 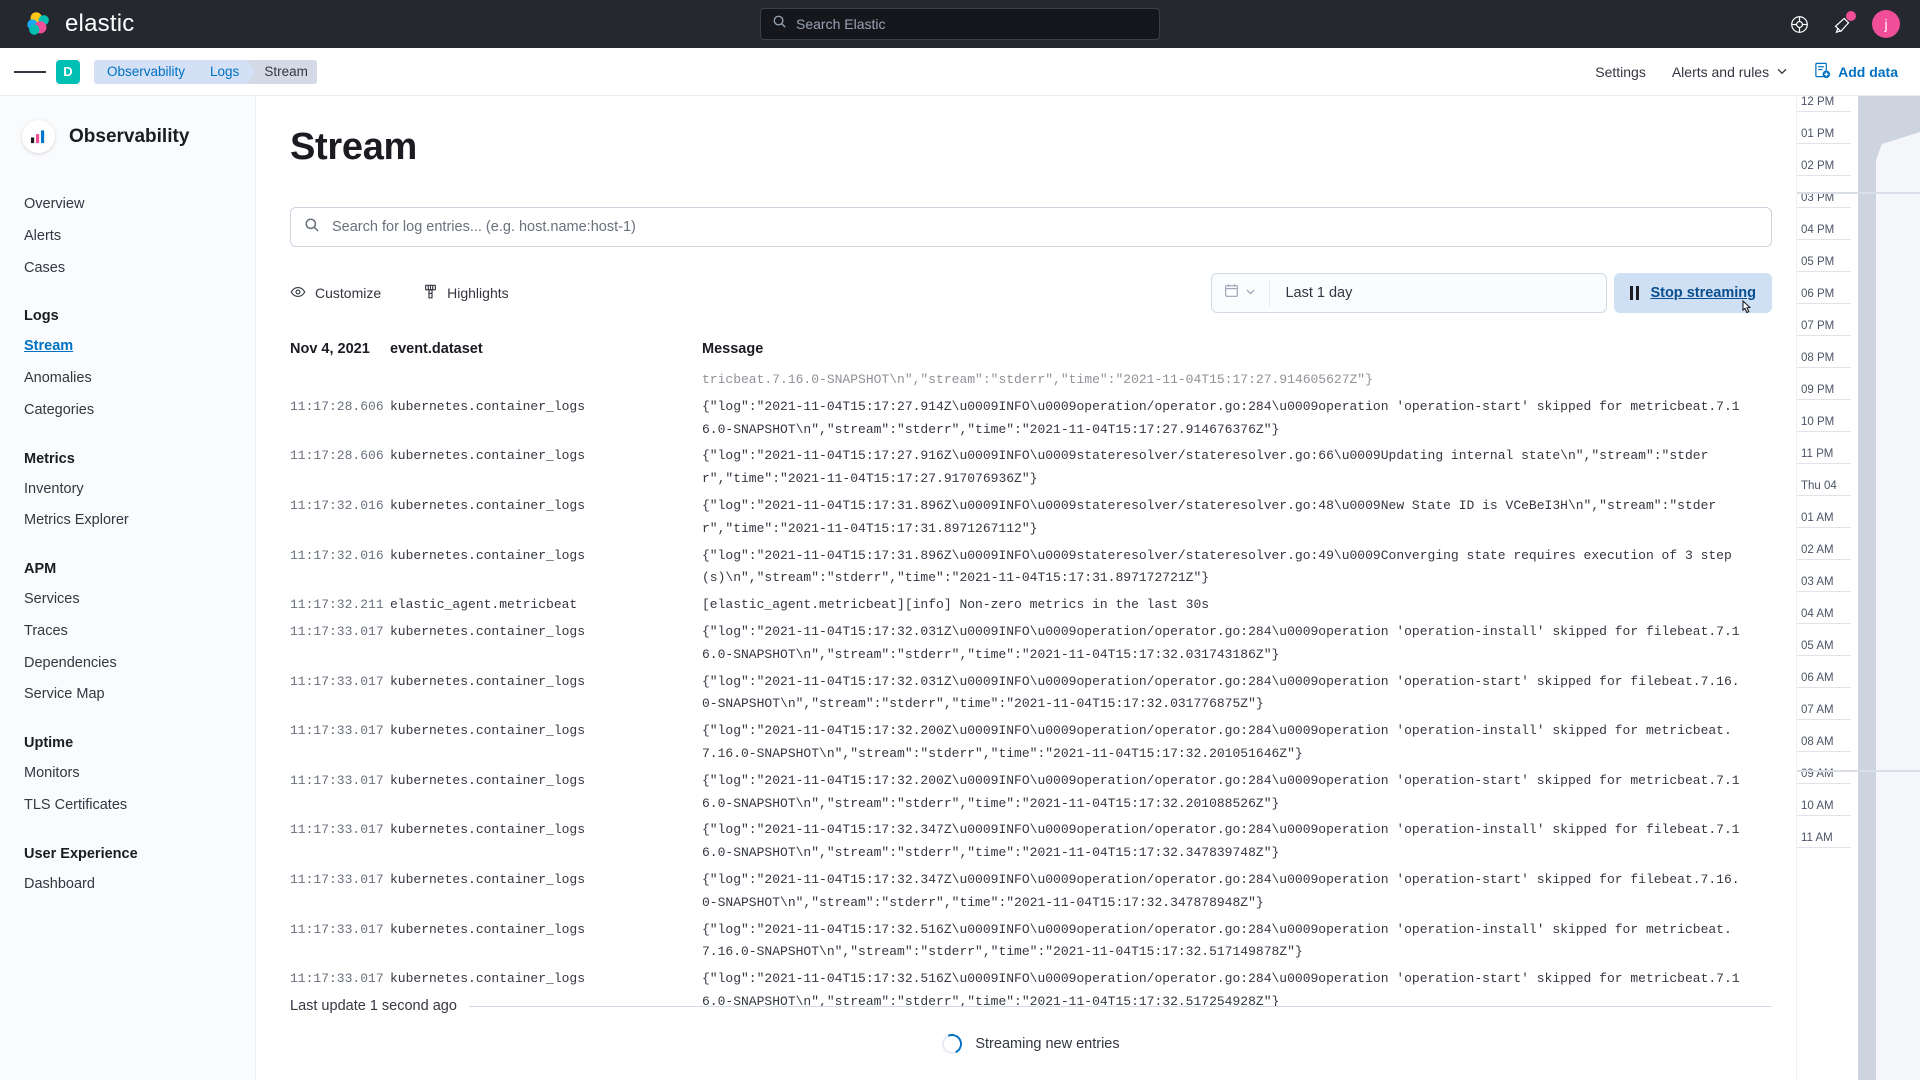 What do you see at coordinates (1858, 168) in the screenshot?
I see `minimap-tick: 02 PM` at bounding box center [1858, 168].